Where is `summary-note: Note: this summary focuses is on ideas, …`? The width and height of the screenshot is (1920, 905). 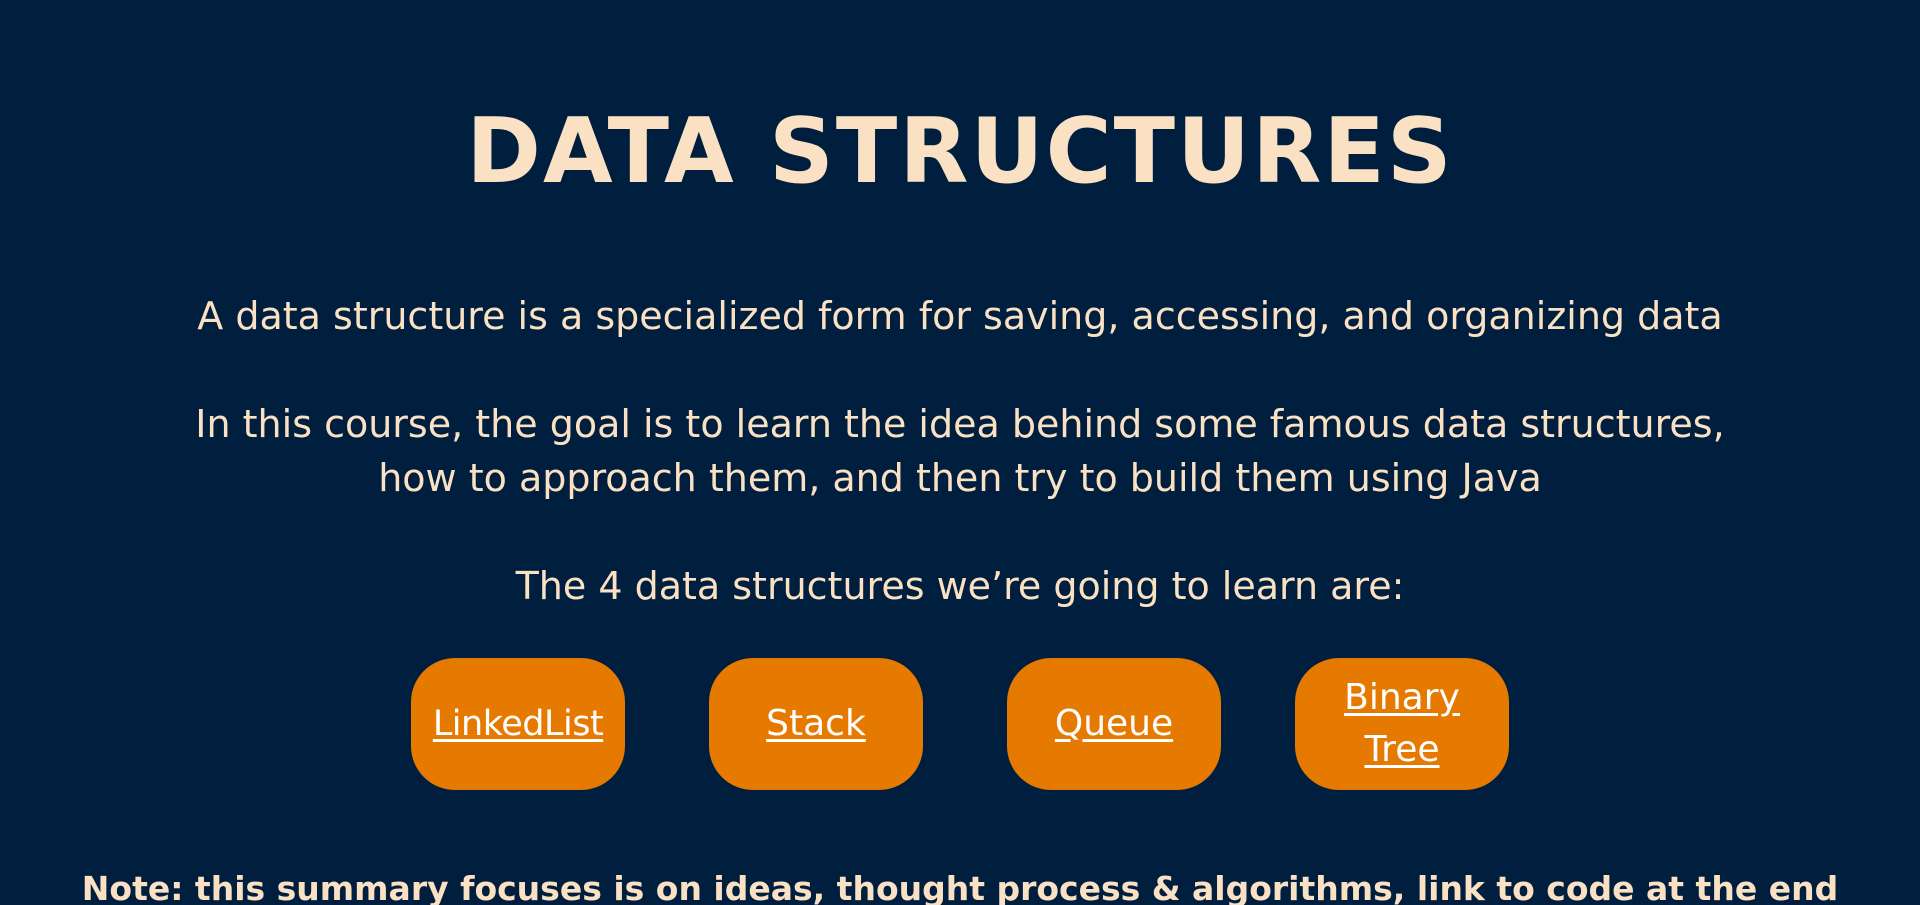 summary-note: Note: this summary focuses is on ideas, … is located at coordinates (960, 887).